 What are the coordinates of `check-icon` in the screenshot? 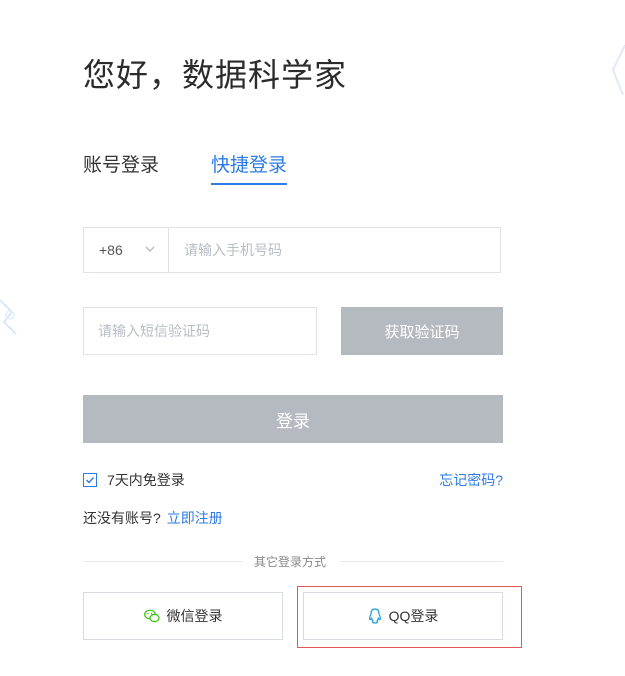 It's located at (90, 480).